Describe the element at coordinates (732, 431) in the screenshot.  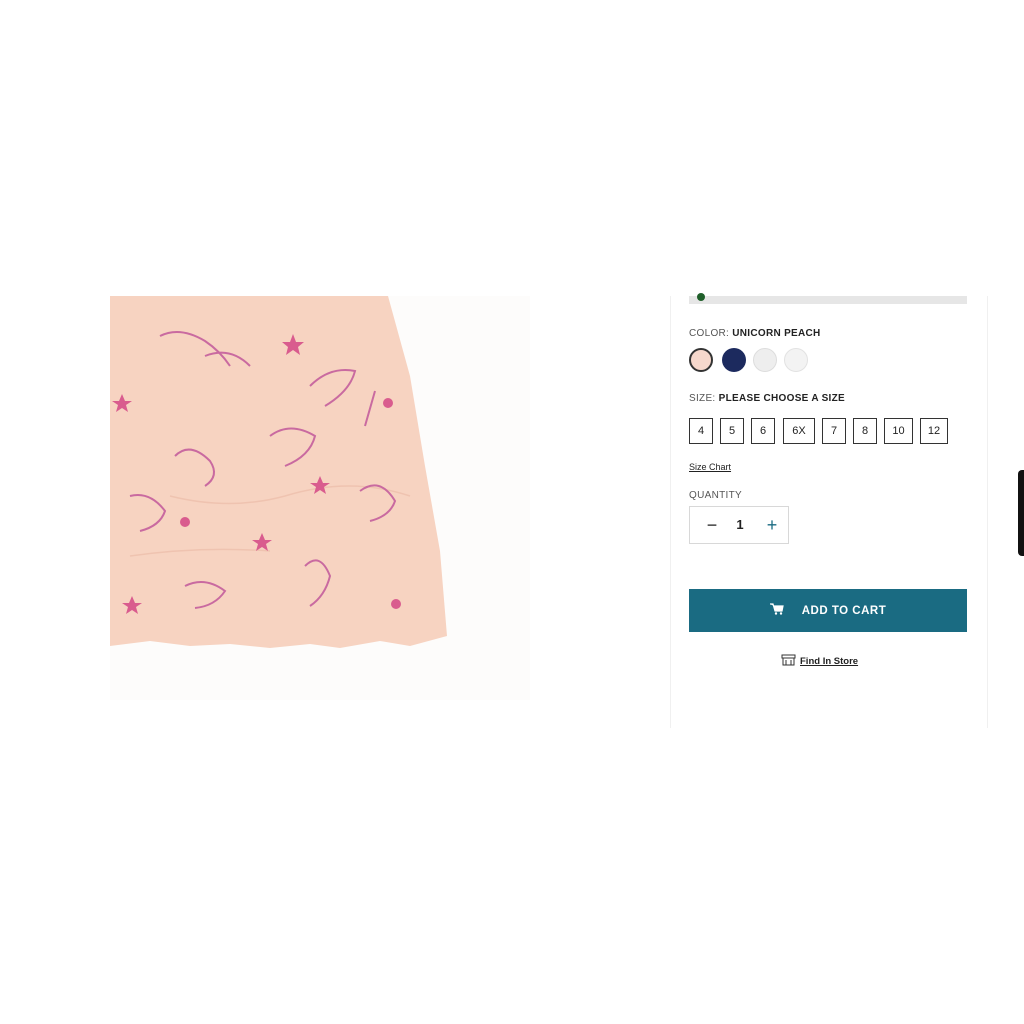
I see `size-option-5: 5` at that location.